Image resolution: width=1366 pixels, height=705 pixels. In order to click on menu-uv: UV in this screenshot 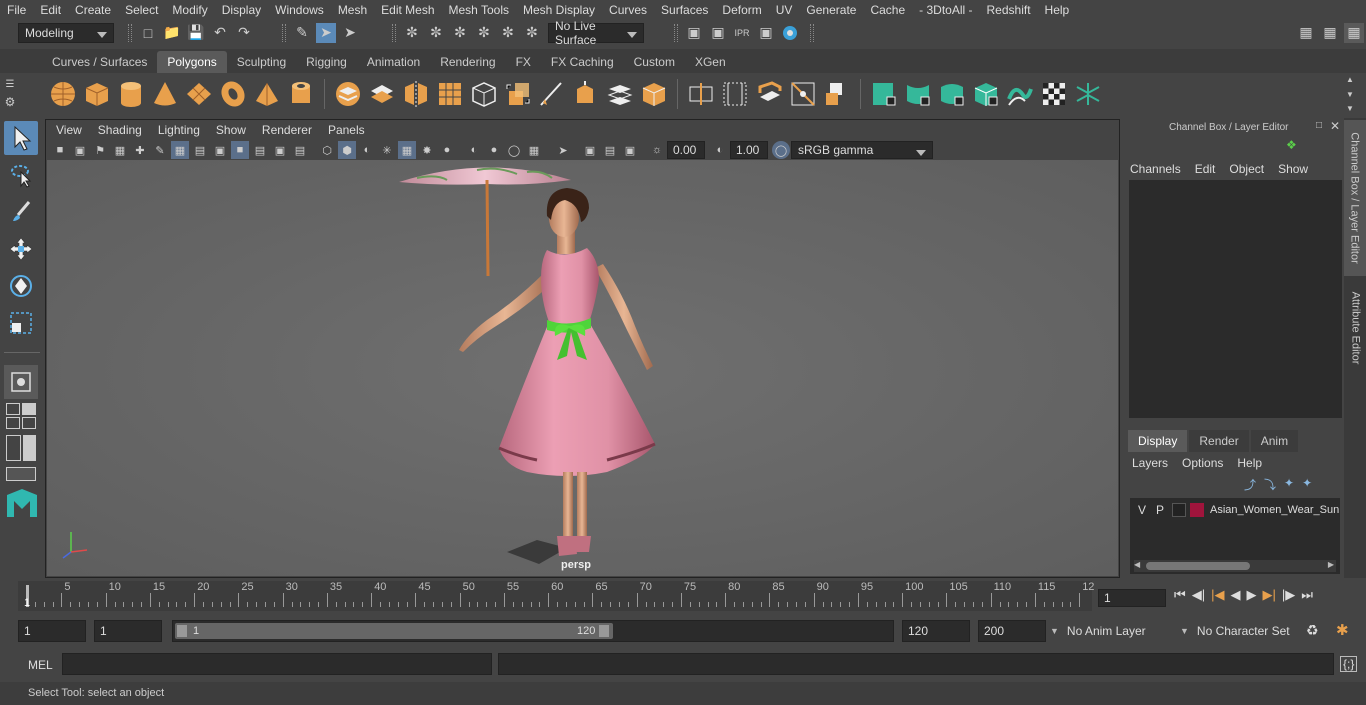, I will do `click(784, 10)`.